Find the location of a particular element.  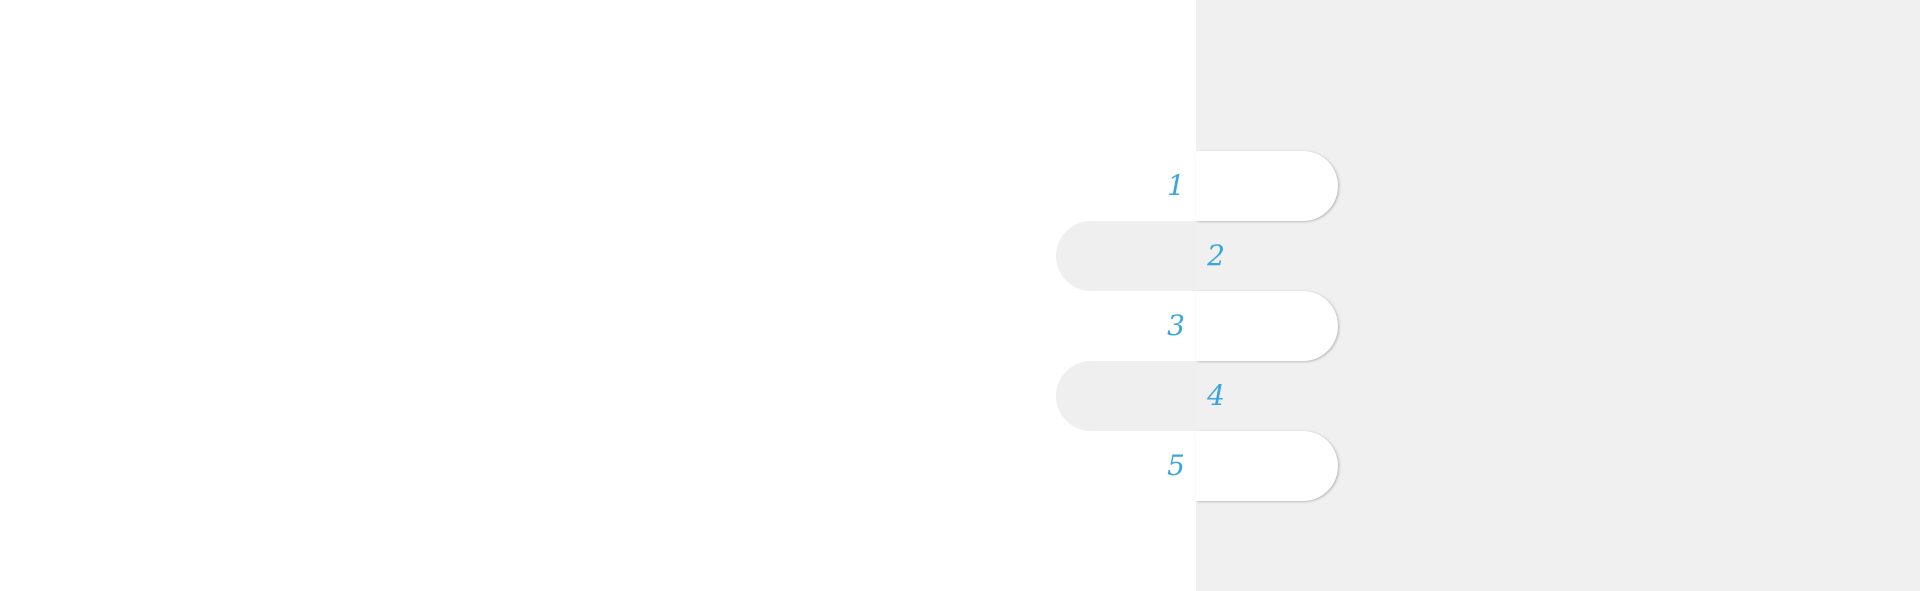

step-2-tab: 2 is located at coordinates (1140, 256).